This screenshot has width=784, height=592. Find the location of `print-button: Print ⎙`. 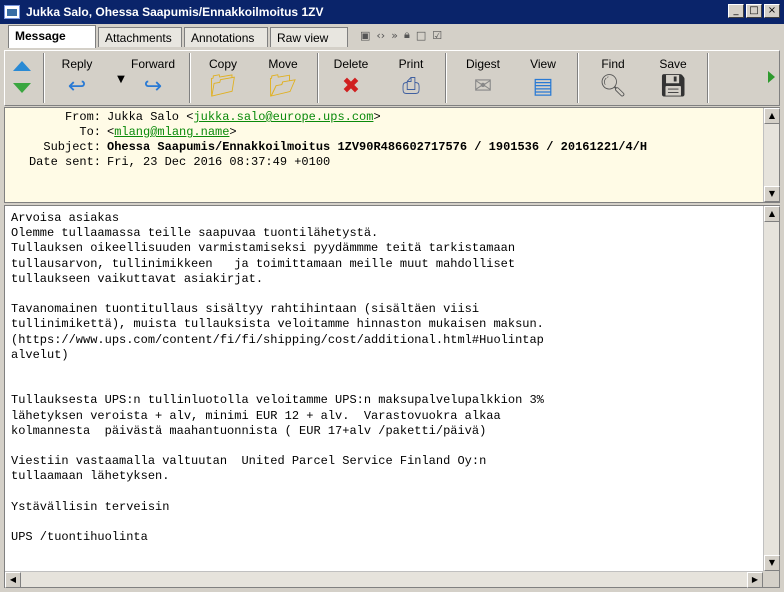

print-button: Print ⎙ is located at coordinates (411, 78).